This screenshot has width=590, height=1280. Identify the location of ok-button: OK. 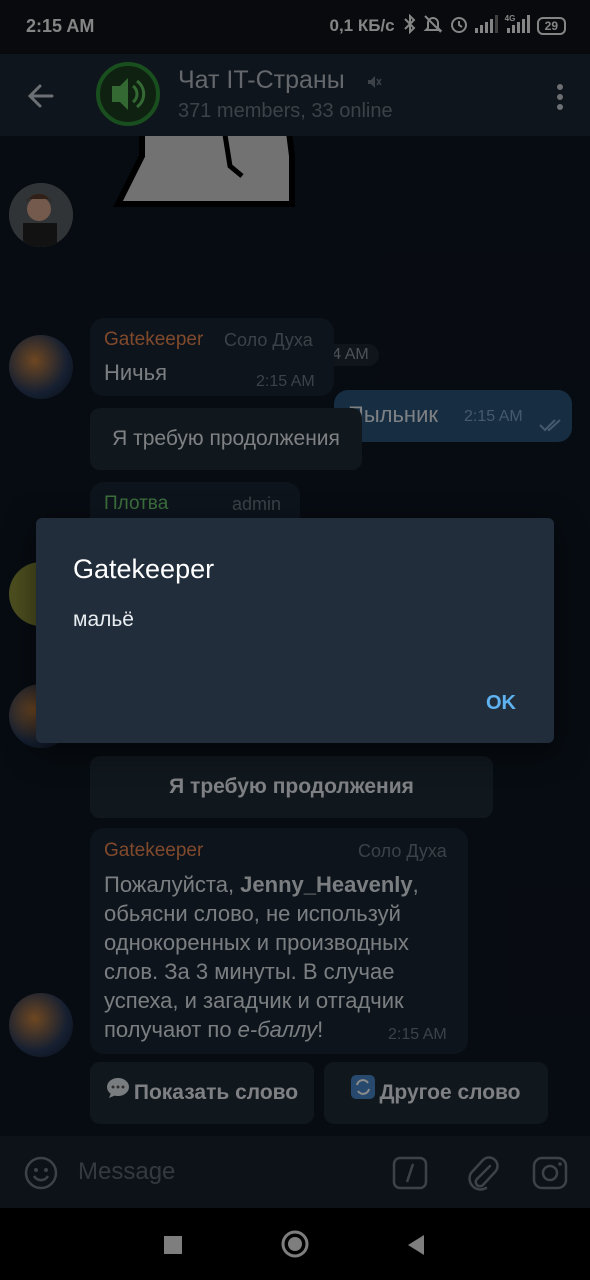
(501, 703).